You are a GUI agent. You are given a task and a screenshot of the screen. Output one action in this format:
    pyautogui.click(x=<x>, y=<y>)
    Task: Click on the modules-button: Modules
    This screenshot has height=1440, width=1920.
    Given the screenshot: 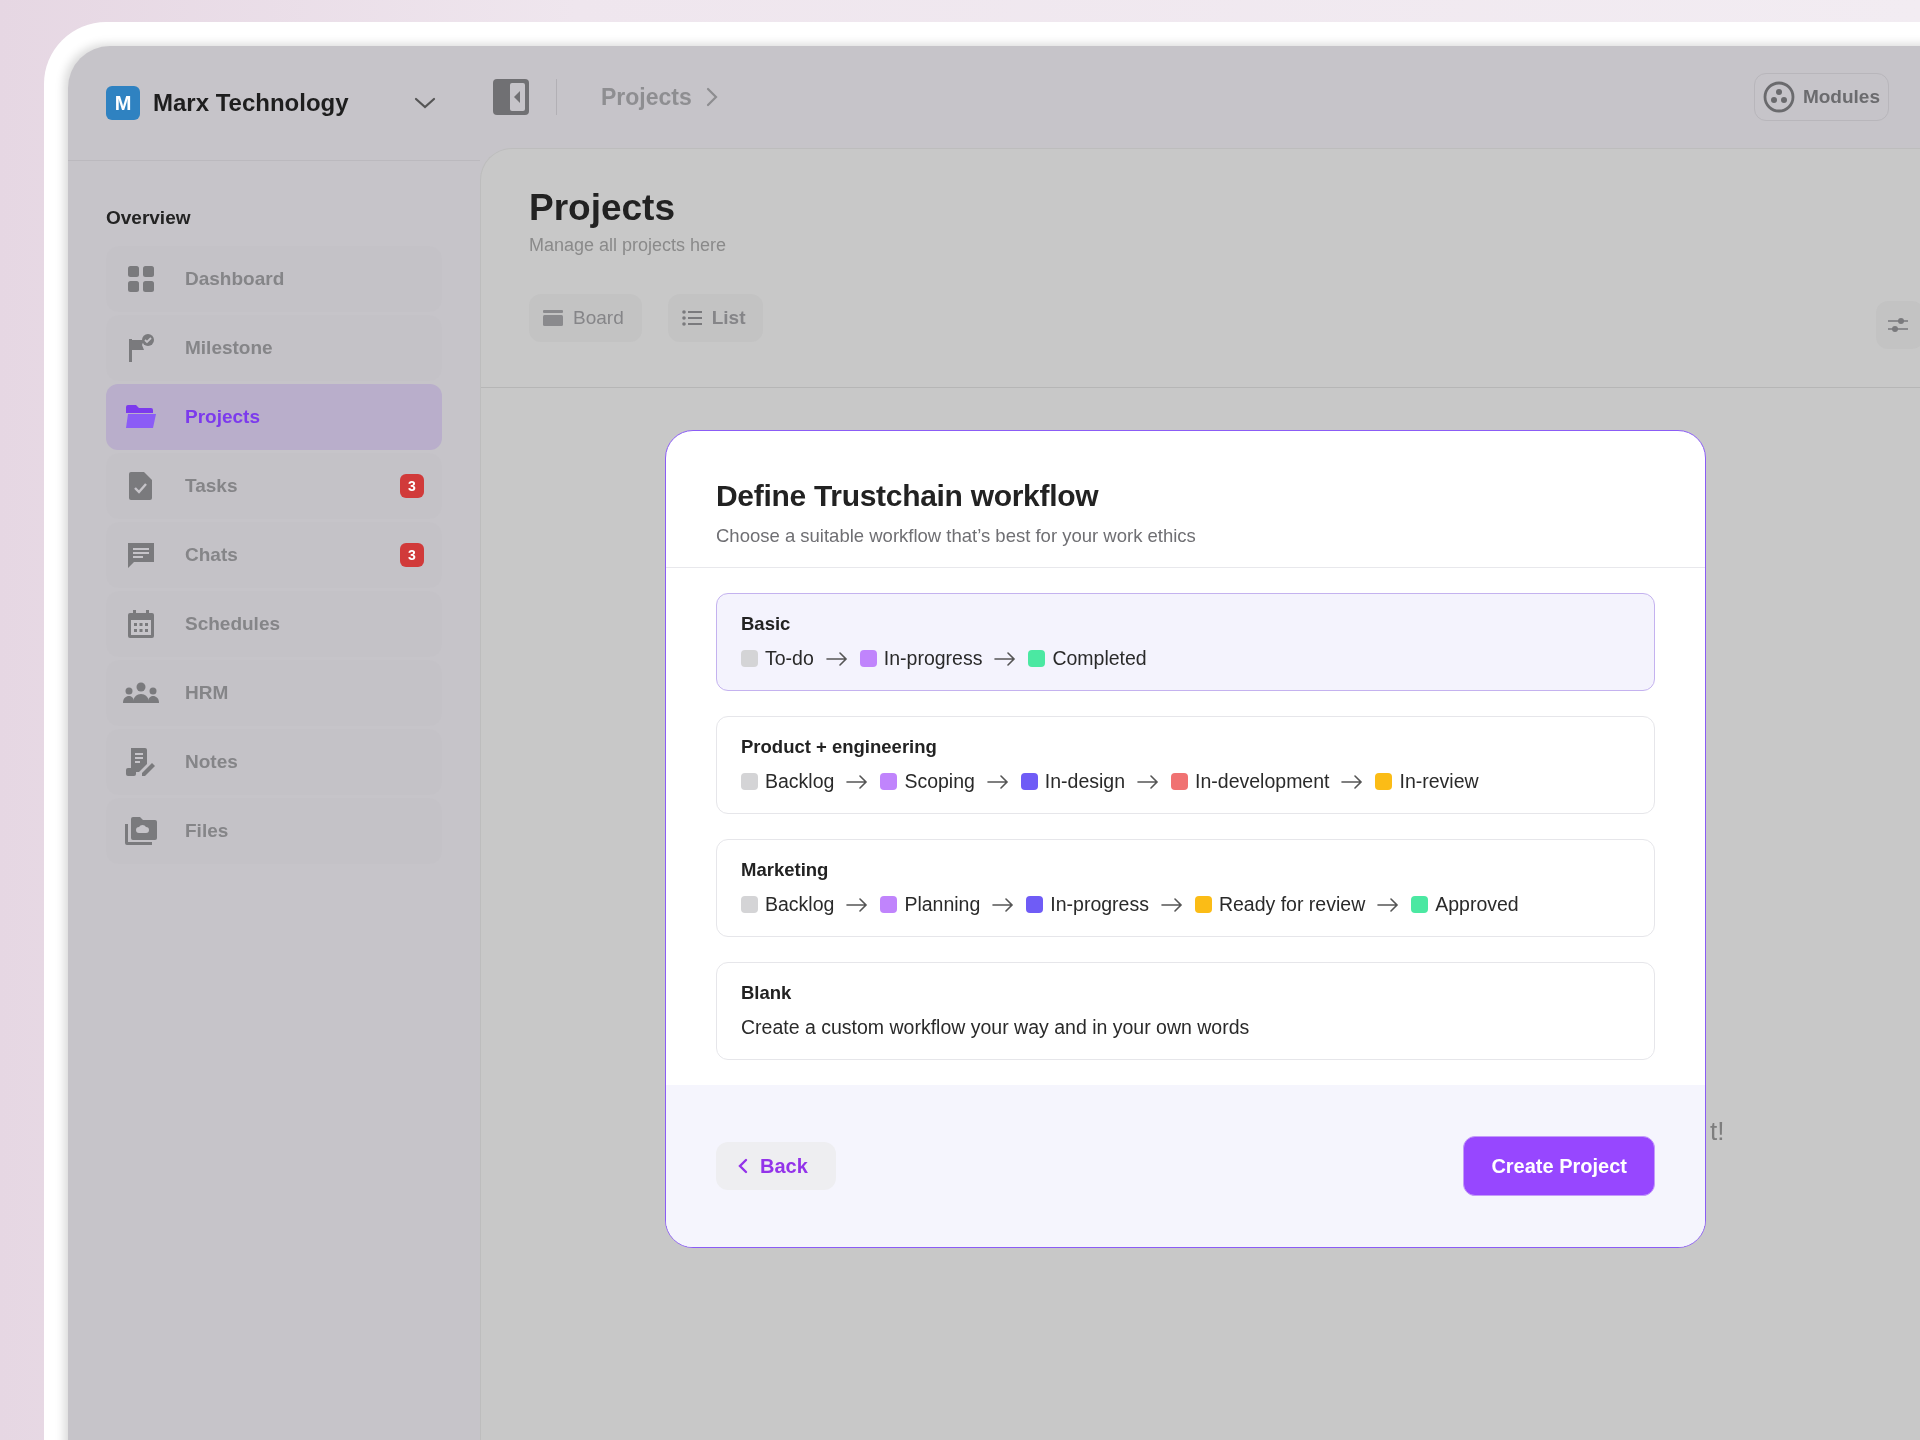 What is the action you would take?
    pyautogui.click(x=1821, y=97)
    